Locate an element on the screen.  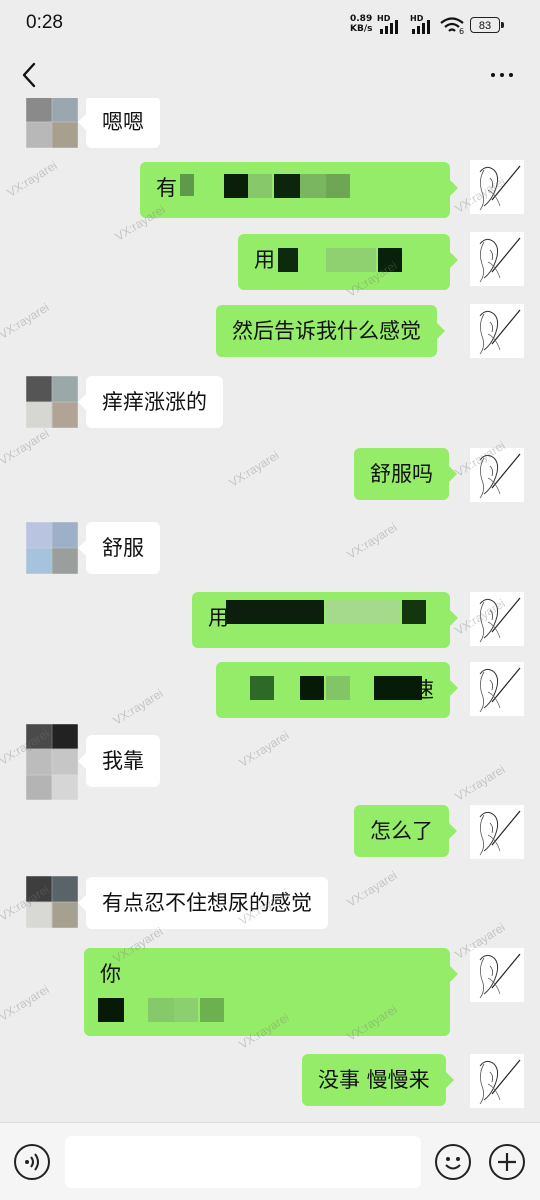
more-dots-icon is located at coordinates (493, 75).